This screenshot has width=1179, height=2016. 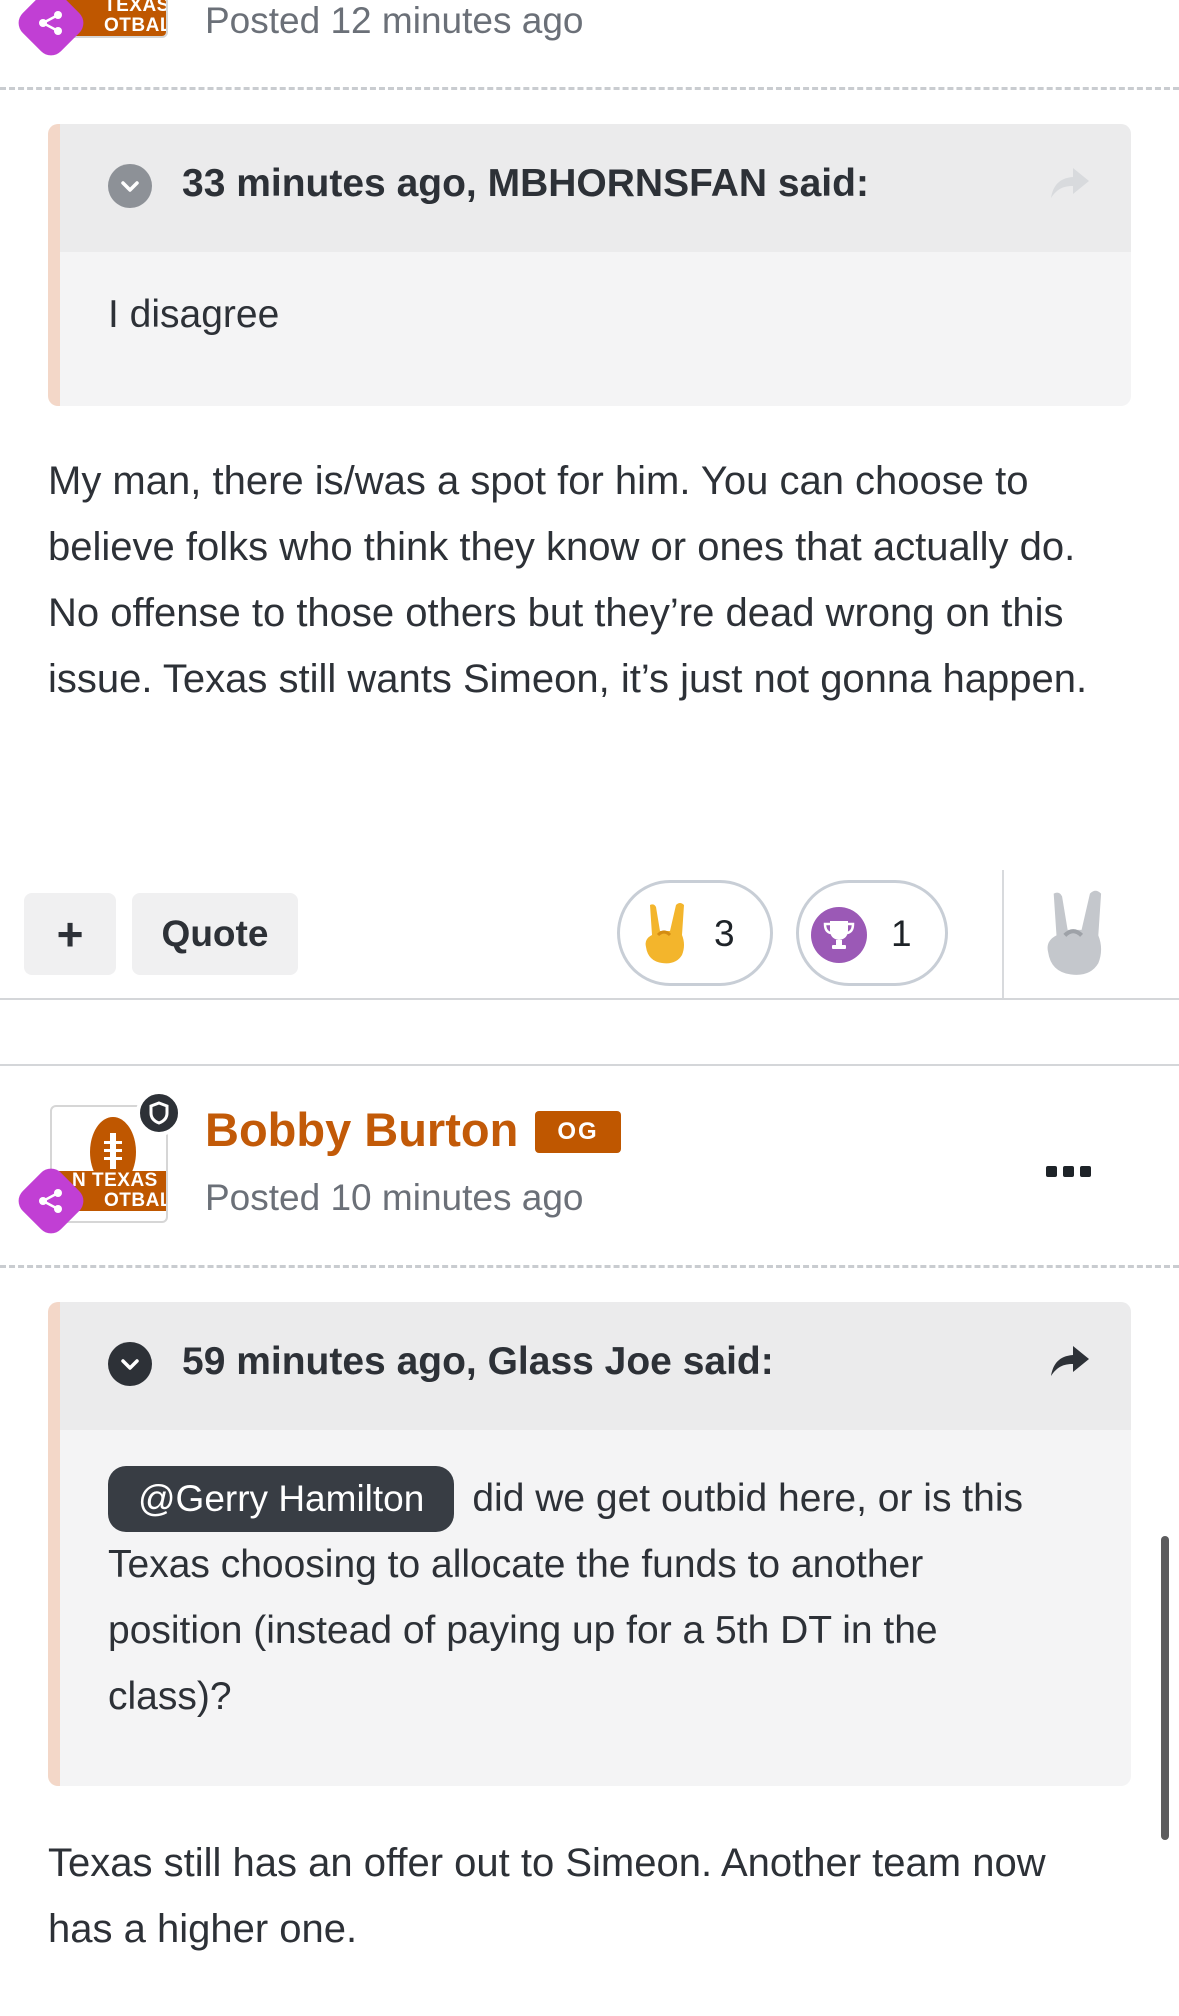 What do you see at coordinates (159, 1113) in the screenshot?
I see `shield-icon` at bounding box center [159, 1113].